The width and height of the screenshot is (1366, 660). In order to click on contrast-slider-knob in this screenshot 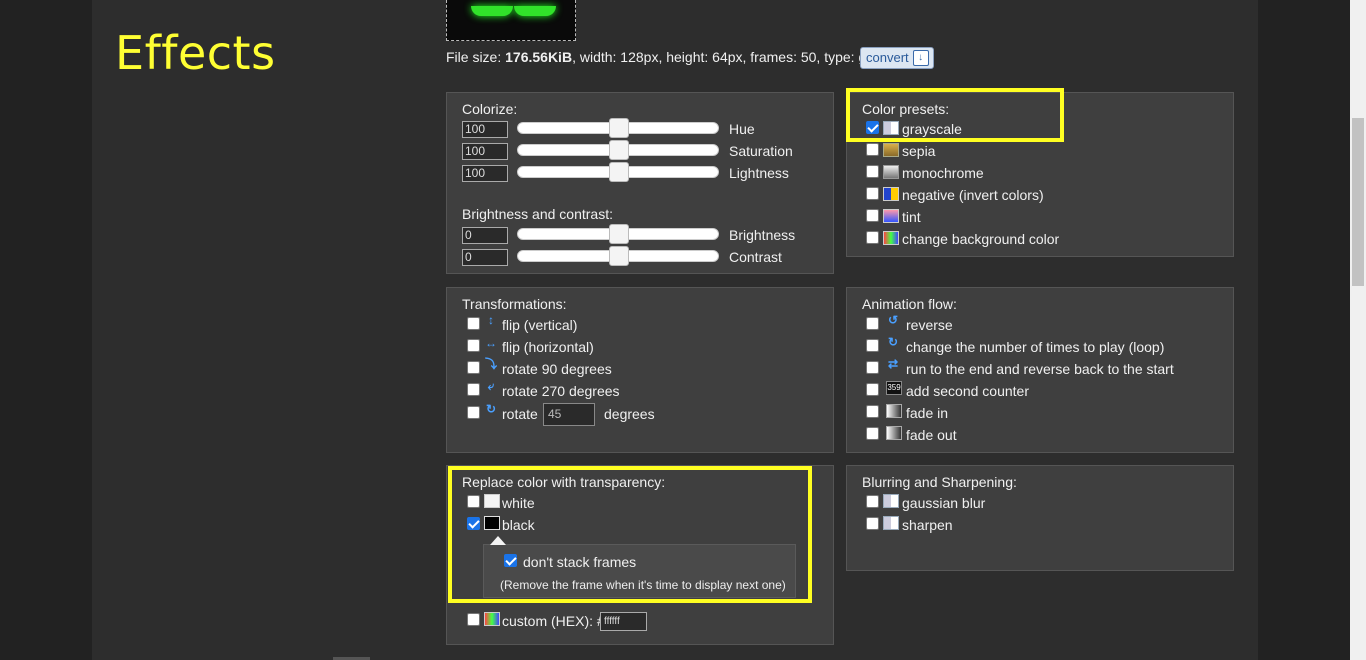, I will do `click(619, 256)`.